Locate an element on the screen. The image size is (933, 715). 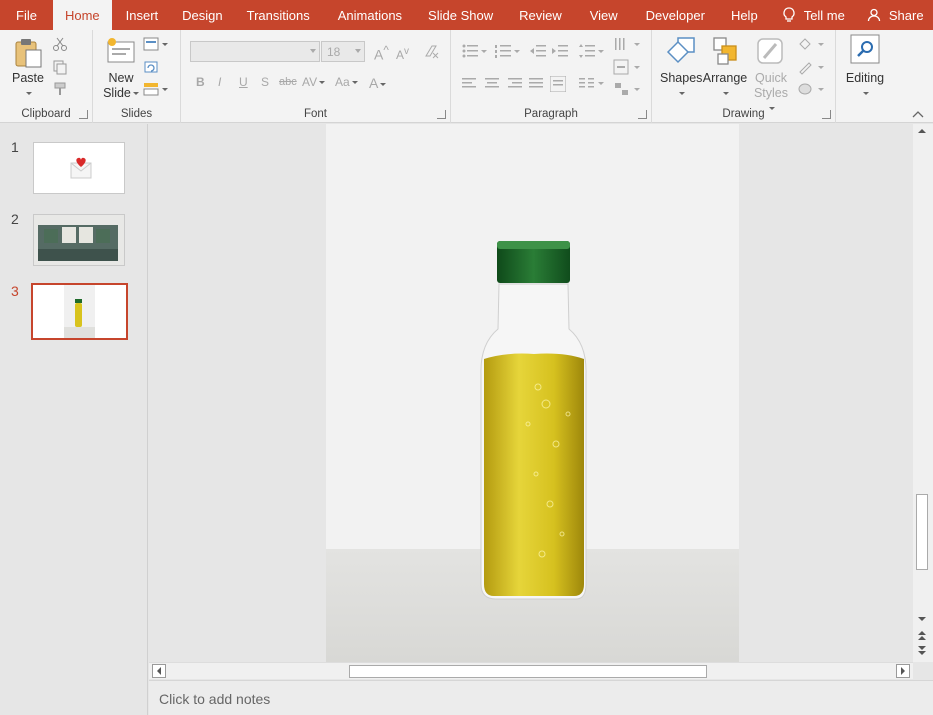
line-spacing-icon is located at coordinates (592, 51).